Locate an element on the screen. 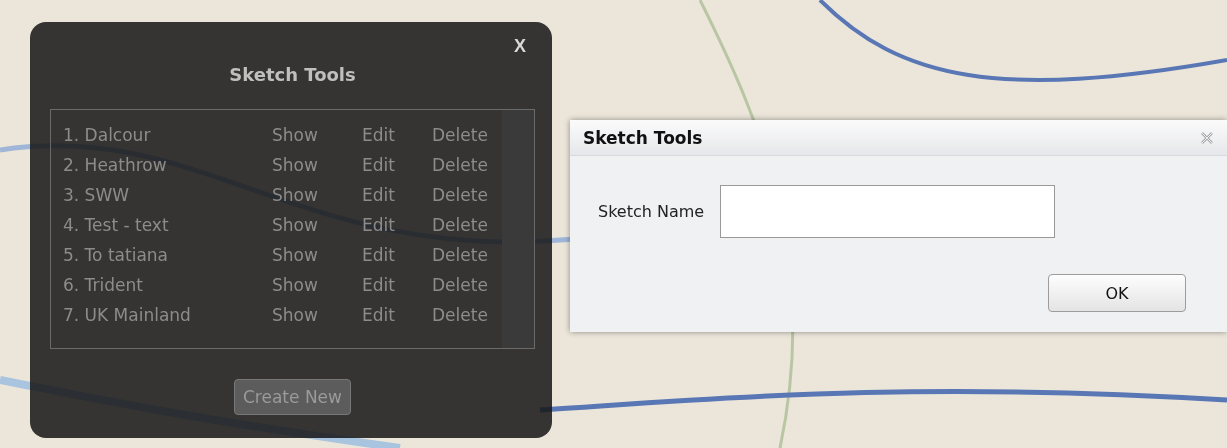 The width and height of the screenshot is (1227, 448). sketch-name: 6. Trident is located at coordinates (103, 285).